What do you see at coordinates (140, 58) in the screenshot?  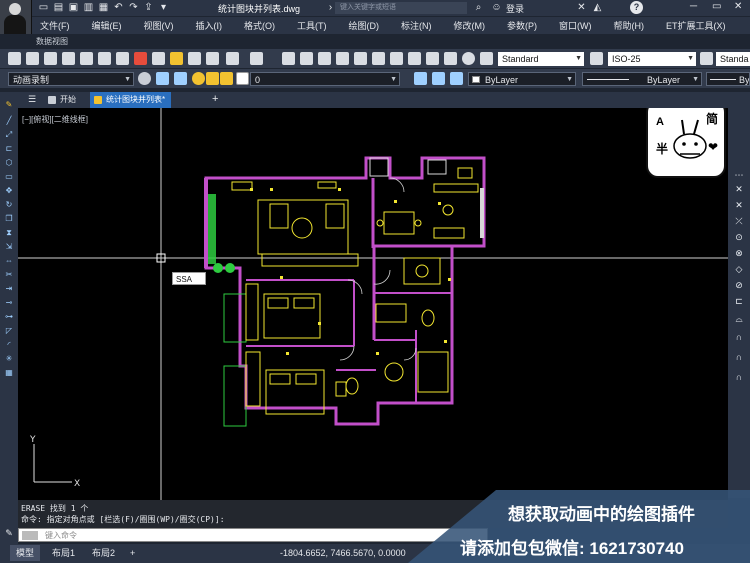 I see `cut-icon` at bounding box center [140, 58].